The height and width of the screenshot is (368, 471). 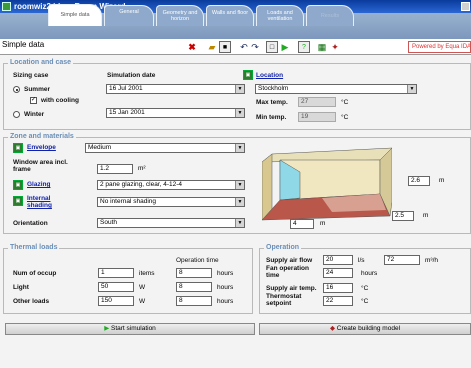 What do you see at coordinates (21, 287) in the screenshot?
I see `light-label: Light` at bounding box center [21, 287].